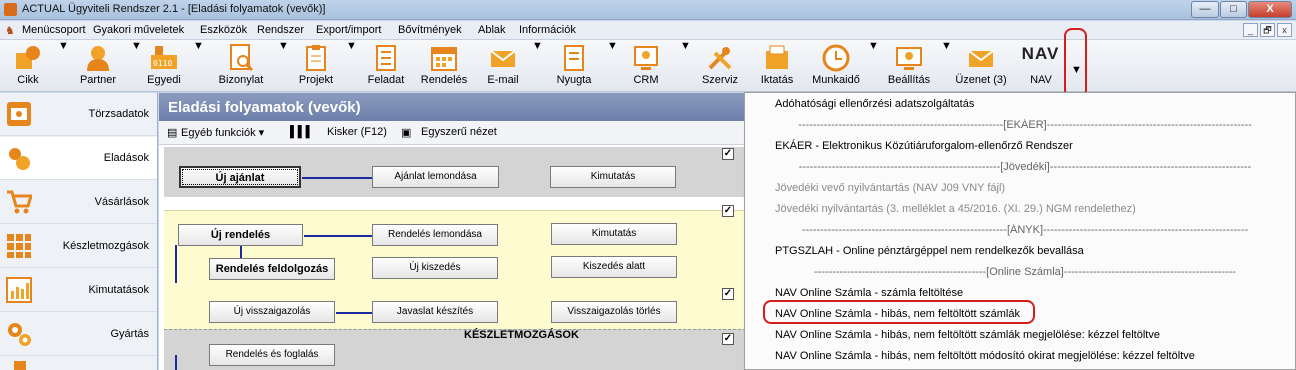 The width and height of the screenshot is (1296, 370). I want to click on toolbar-crm: CRM, so click(646, 66).